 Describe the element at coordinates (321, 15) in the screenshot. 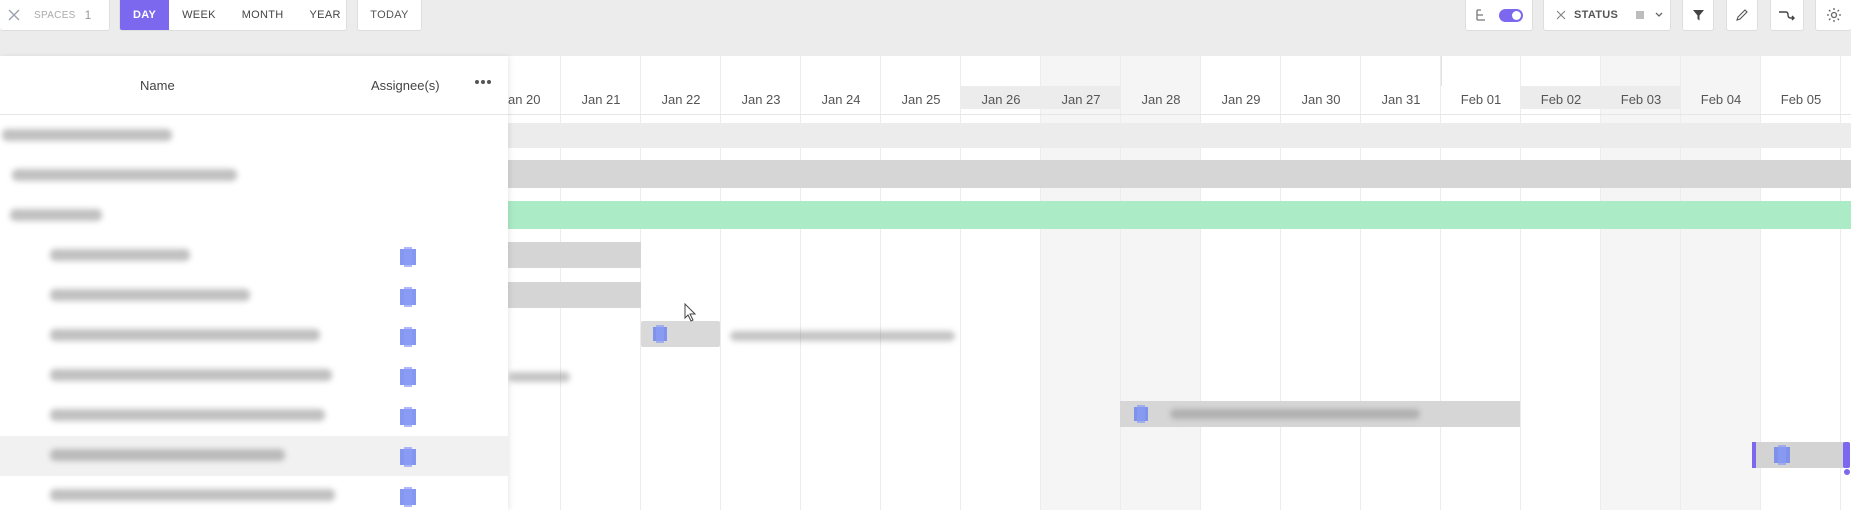

I see `view-year-button: YEAR` at that location.